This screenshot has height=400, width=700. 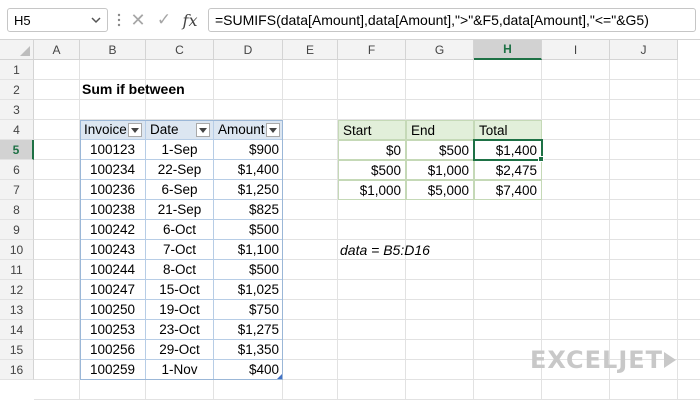 What do you see at coordinates (113, 270) in the screenshot?
I see `table-cell: 100244` at bounding box center [113, 270].